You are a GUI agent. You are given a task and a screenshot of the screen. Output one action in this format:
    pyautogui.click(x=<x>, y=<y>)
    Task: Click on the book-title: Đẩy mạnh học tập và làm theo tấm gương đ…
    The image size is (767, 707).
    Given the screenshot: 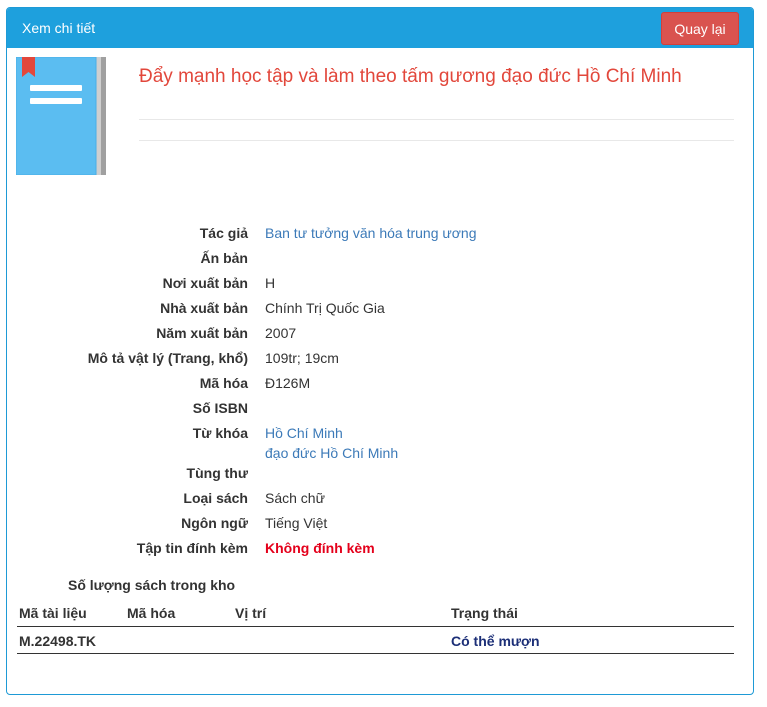 What is the action you would take?
    pyautogui.click(x=410, y=76)
    